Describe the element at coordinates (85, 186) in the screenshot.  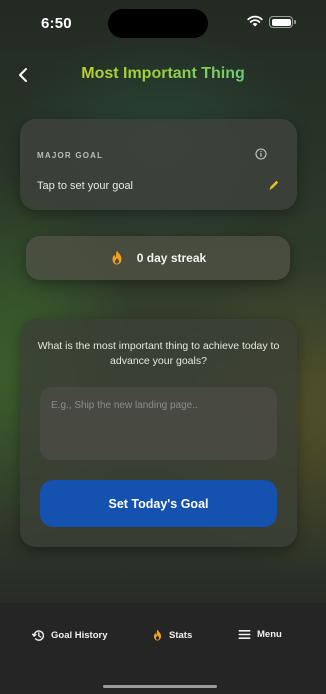
I see `major-goal-text: Tap to set your goal` at that location.